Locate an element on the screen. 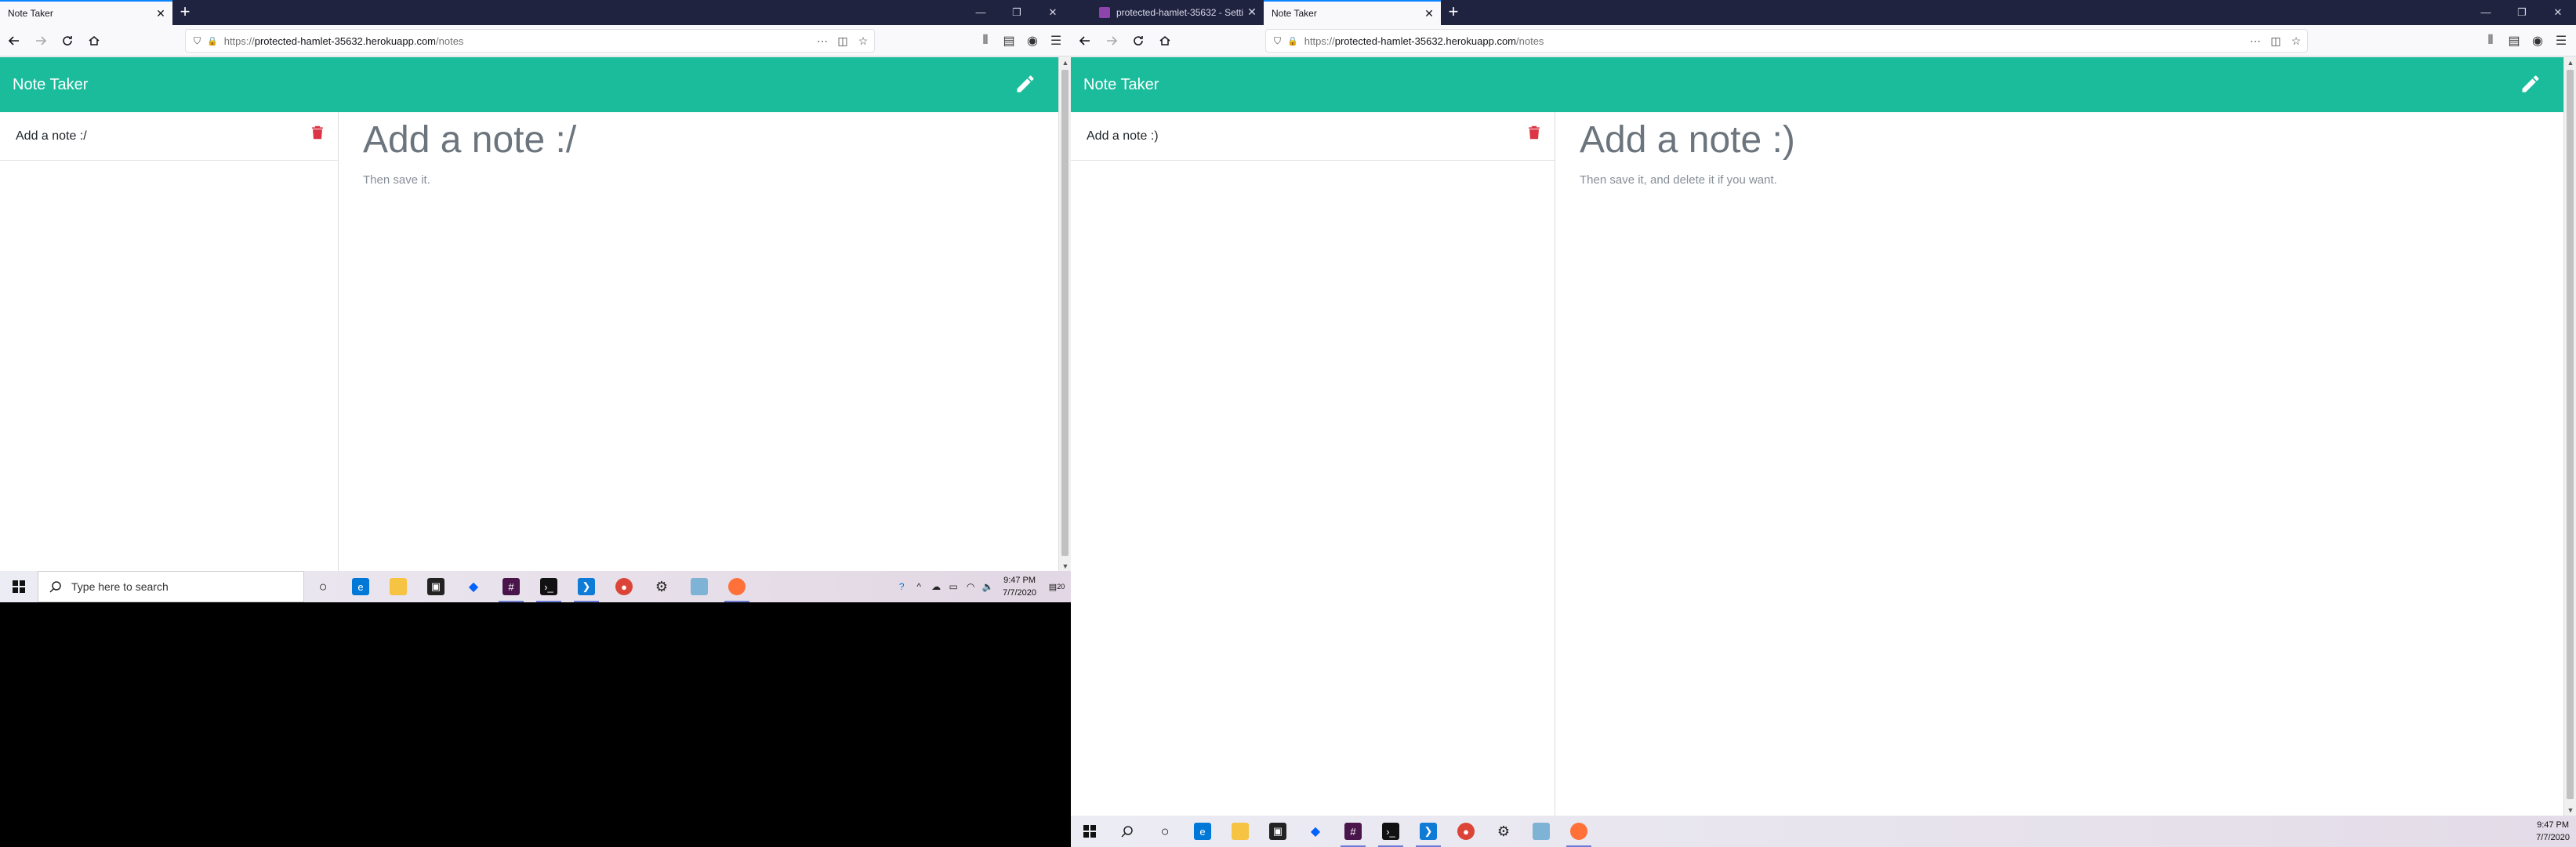  search-button is located at coordinates (1127, 831).